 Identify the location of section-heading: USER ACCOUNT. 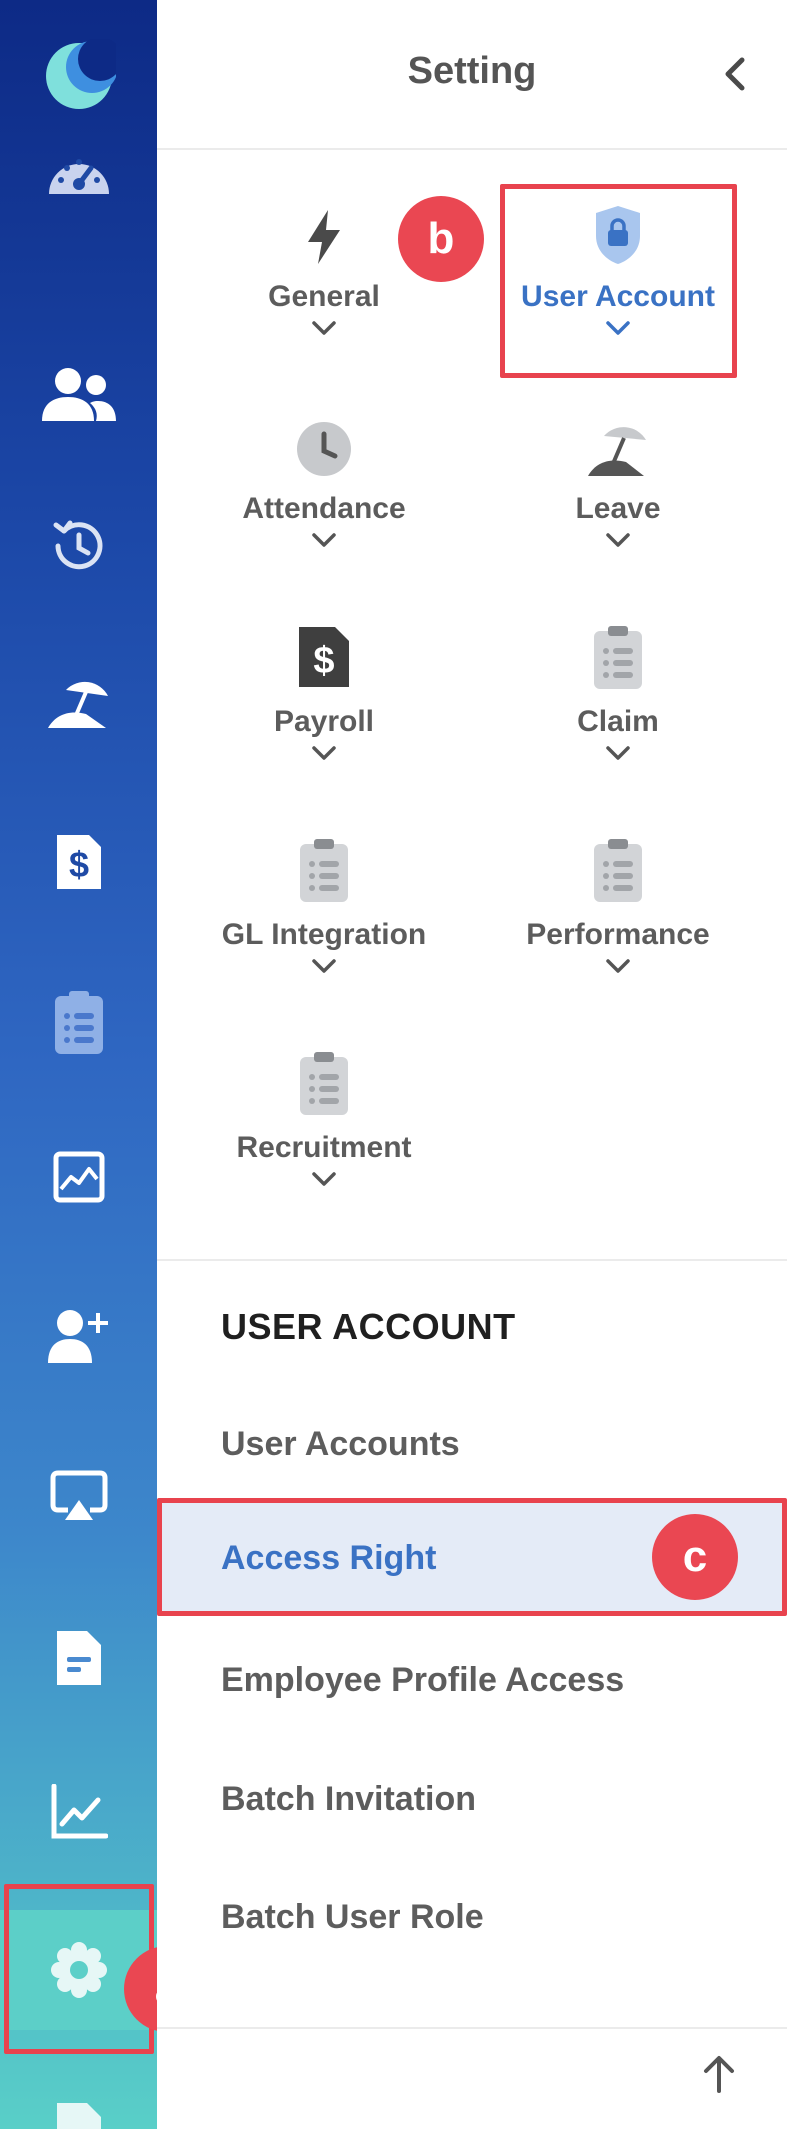
(368, 1326).